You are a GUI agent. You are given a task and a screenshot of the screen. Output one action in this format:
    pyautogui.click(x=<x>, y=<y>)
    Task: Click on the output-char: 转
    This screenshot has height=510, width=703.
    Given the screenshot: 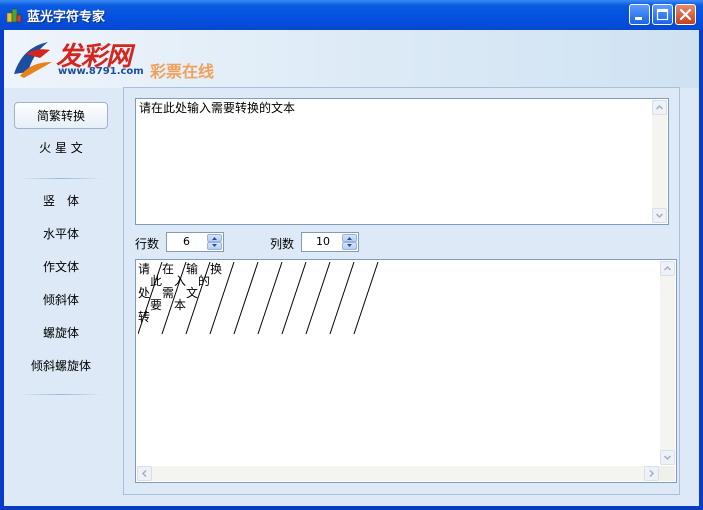 What is the action you would take?
    pyautogui.click(x=144, y=317)
    